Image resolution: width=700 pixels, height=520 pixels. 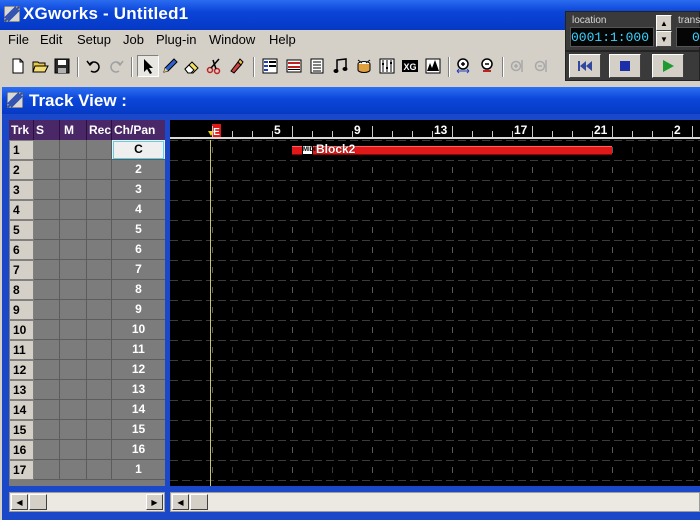 I want to click on track-row: 33, so click(x=87, y=190).